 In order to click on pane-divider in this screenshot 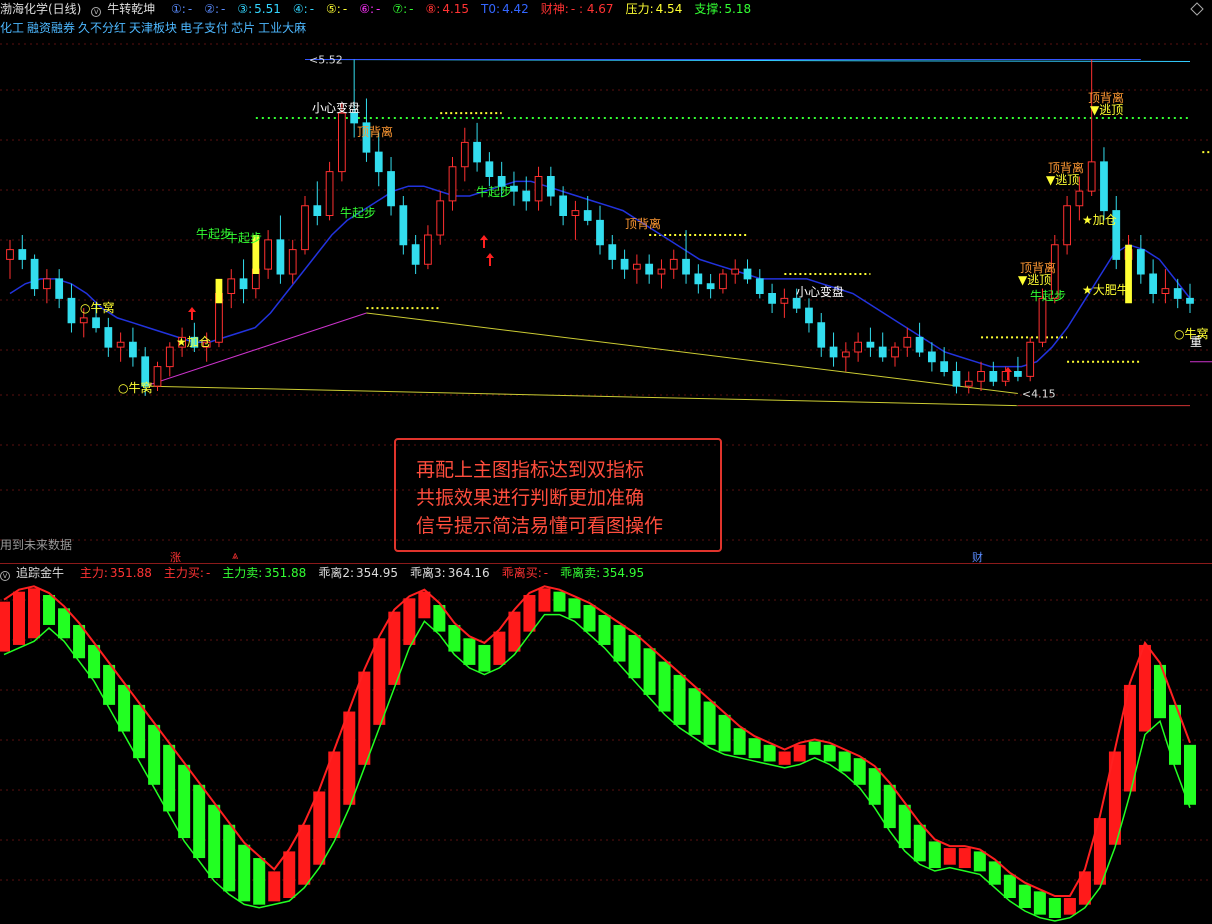, I will do `click(606, 563)`.